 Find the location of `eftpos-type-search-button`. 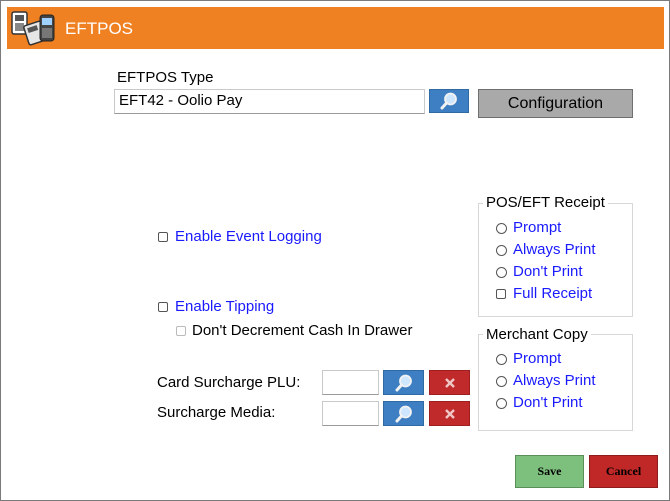

eftpos-type-search-button is located at coordinates (449, 101).